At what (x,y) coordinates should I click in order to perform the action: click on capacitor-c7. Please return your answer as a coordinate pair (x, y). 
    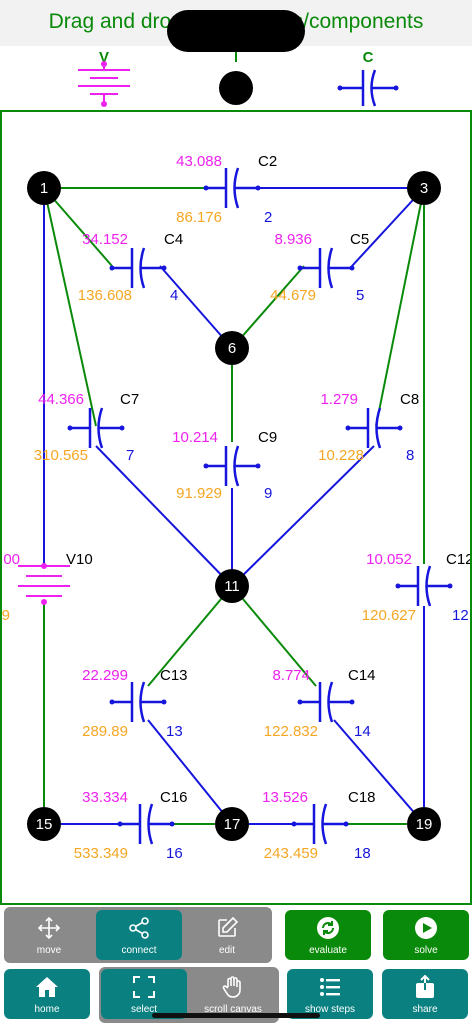
    Looking at the image, I should click on (96, 428).